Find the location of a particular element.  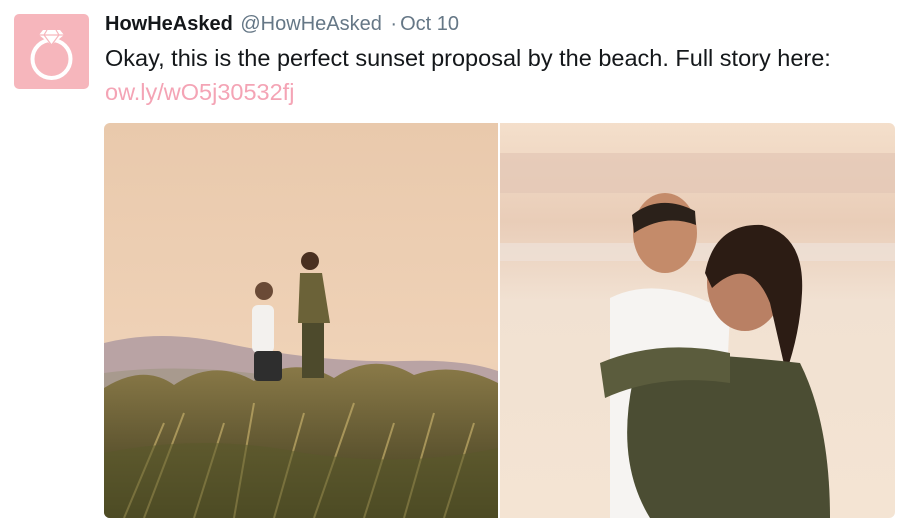

diamond-ring-icon is located at coordinates (51, 54).